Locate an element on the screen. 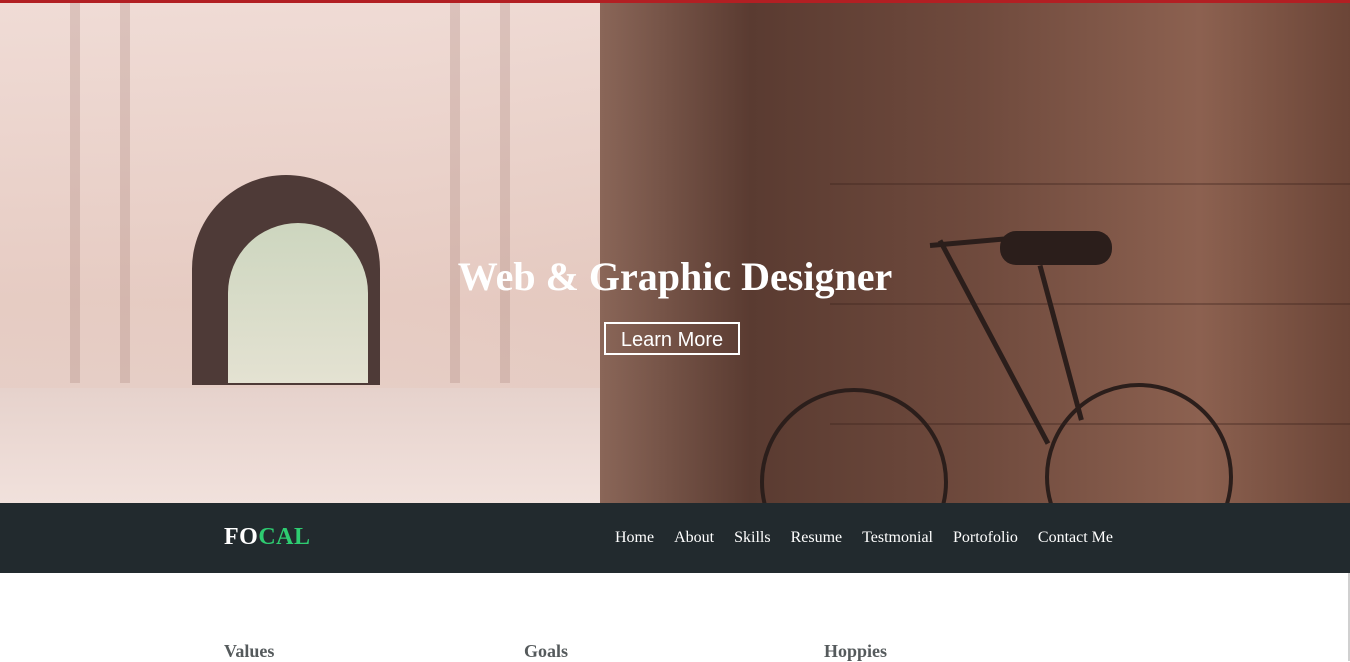  nav-item-resume: Resume is located at coordinates (817, 538).